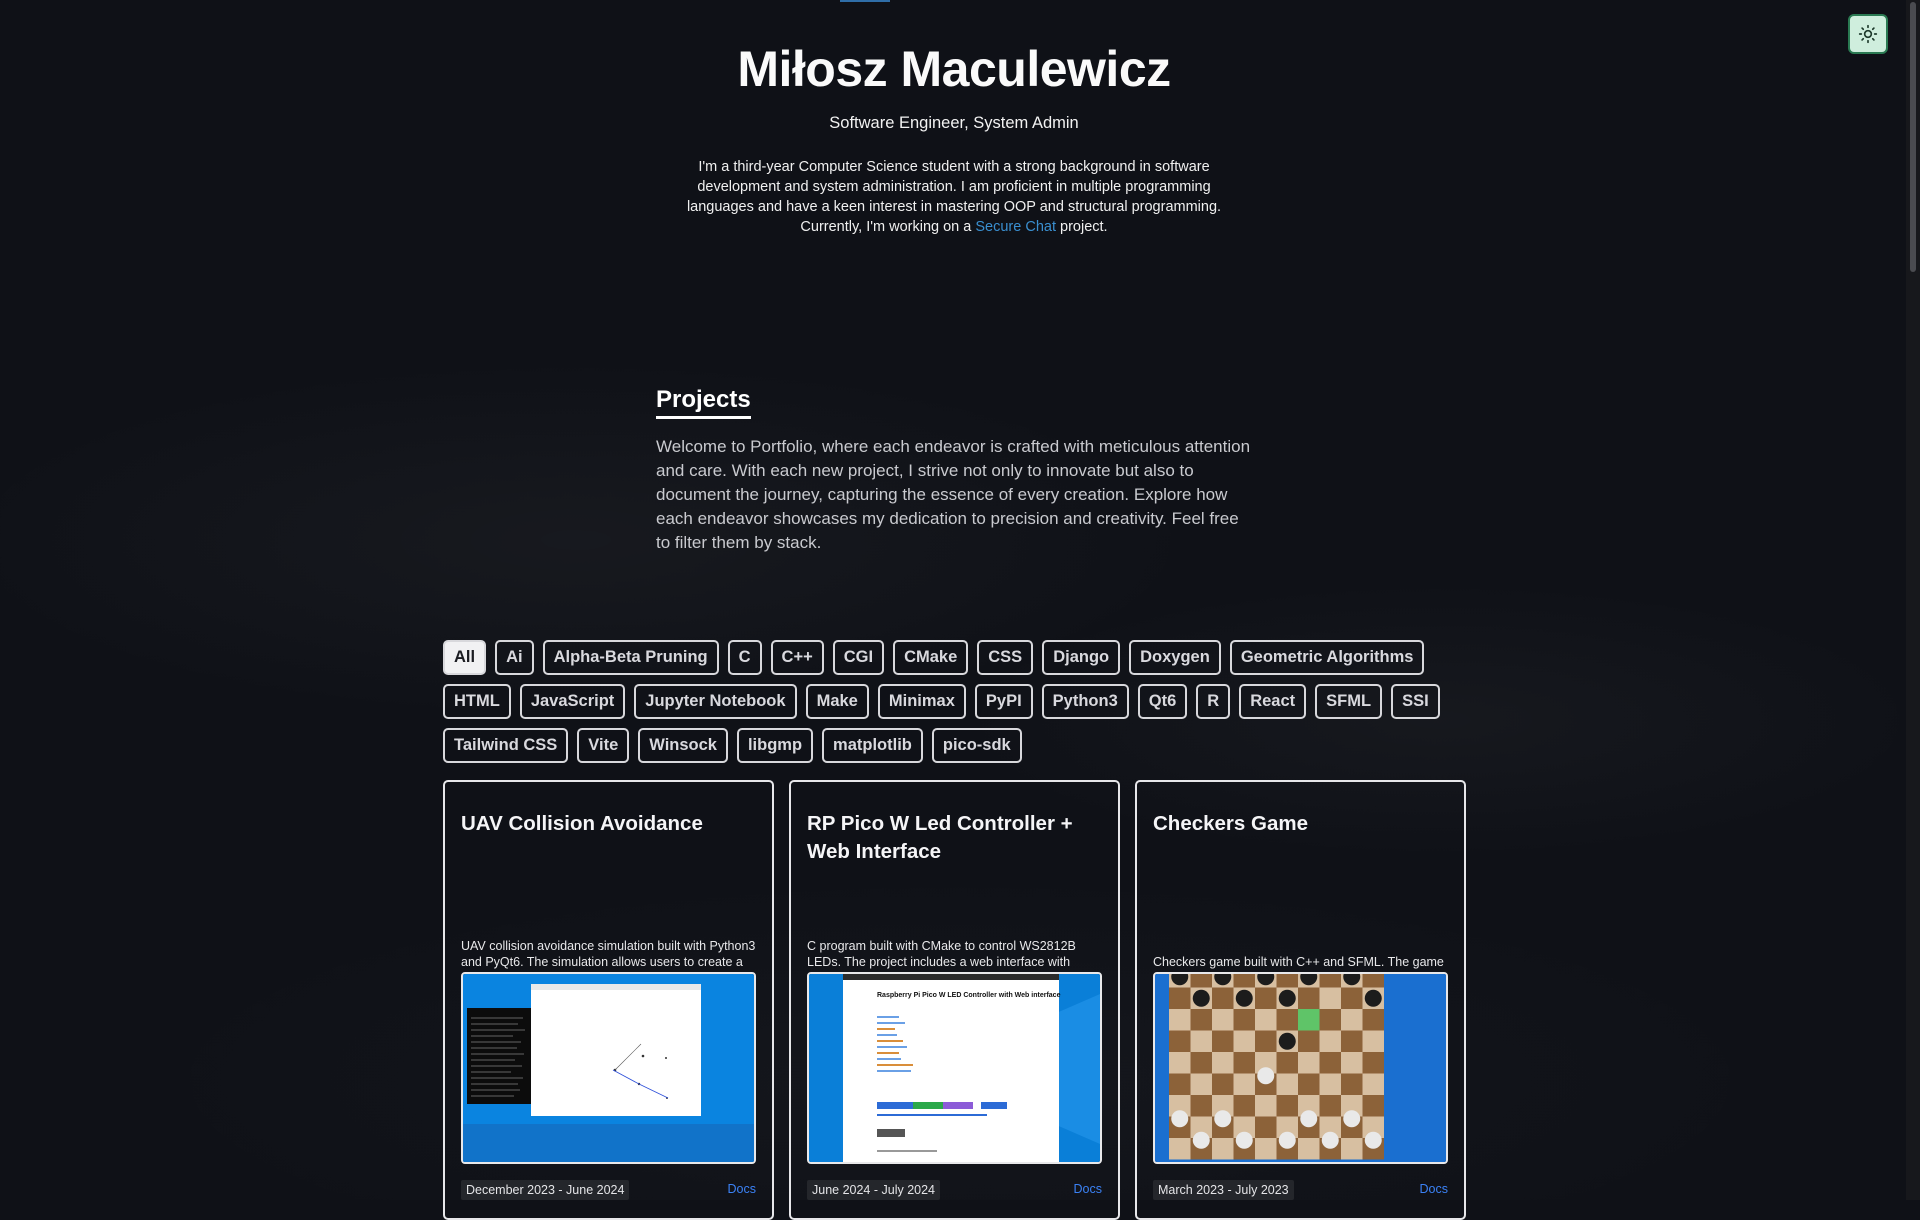 This screenshot has height=1220, width=1920. What do you see at coordinates (582, 823) in the screenshot?
I see `project-title: UAV Collision Avoidance` at bounding box center [582, 823].